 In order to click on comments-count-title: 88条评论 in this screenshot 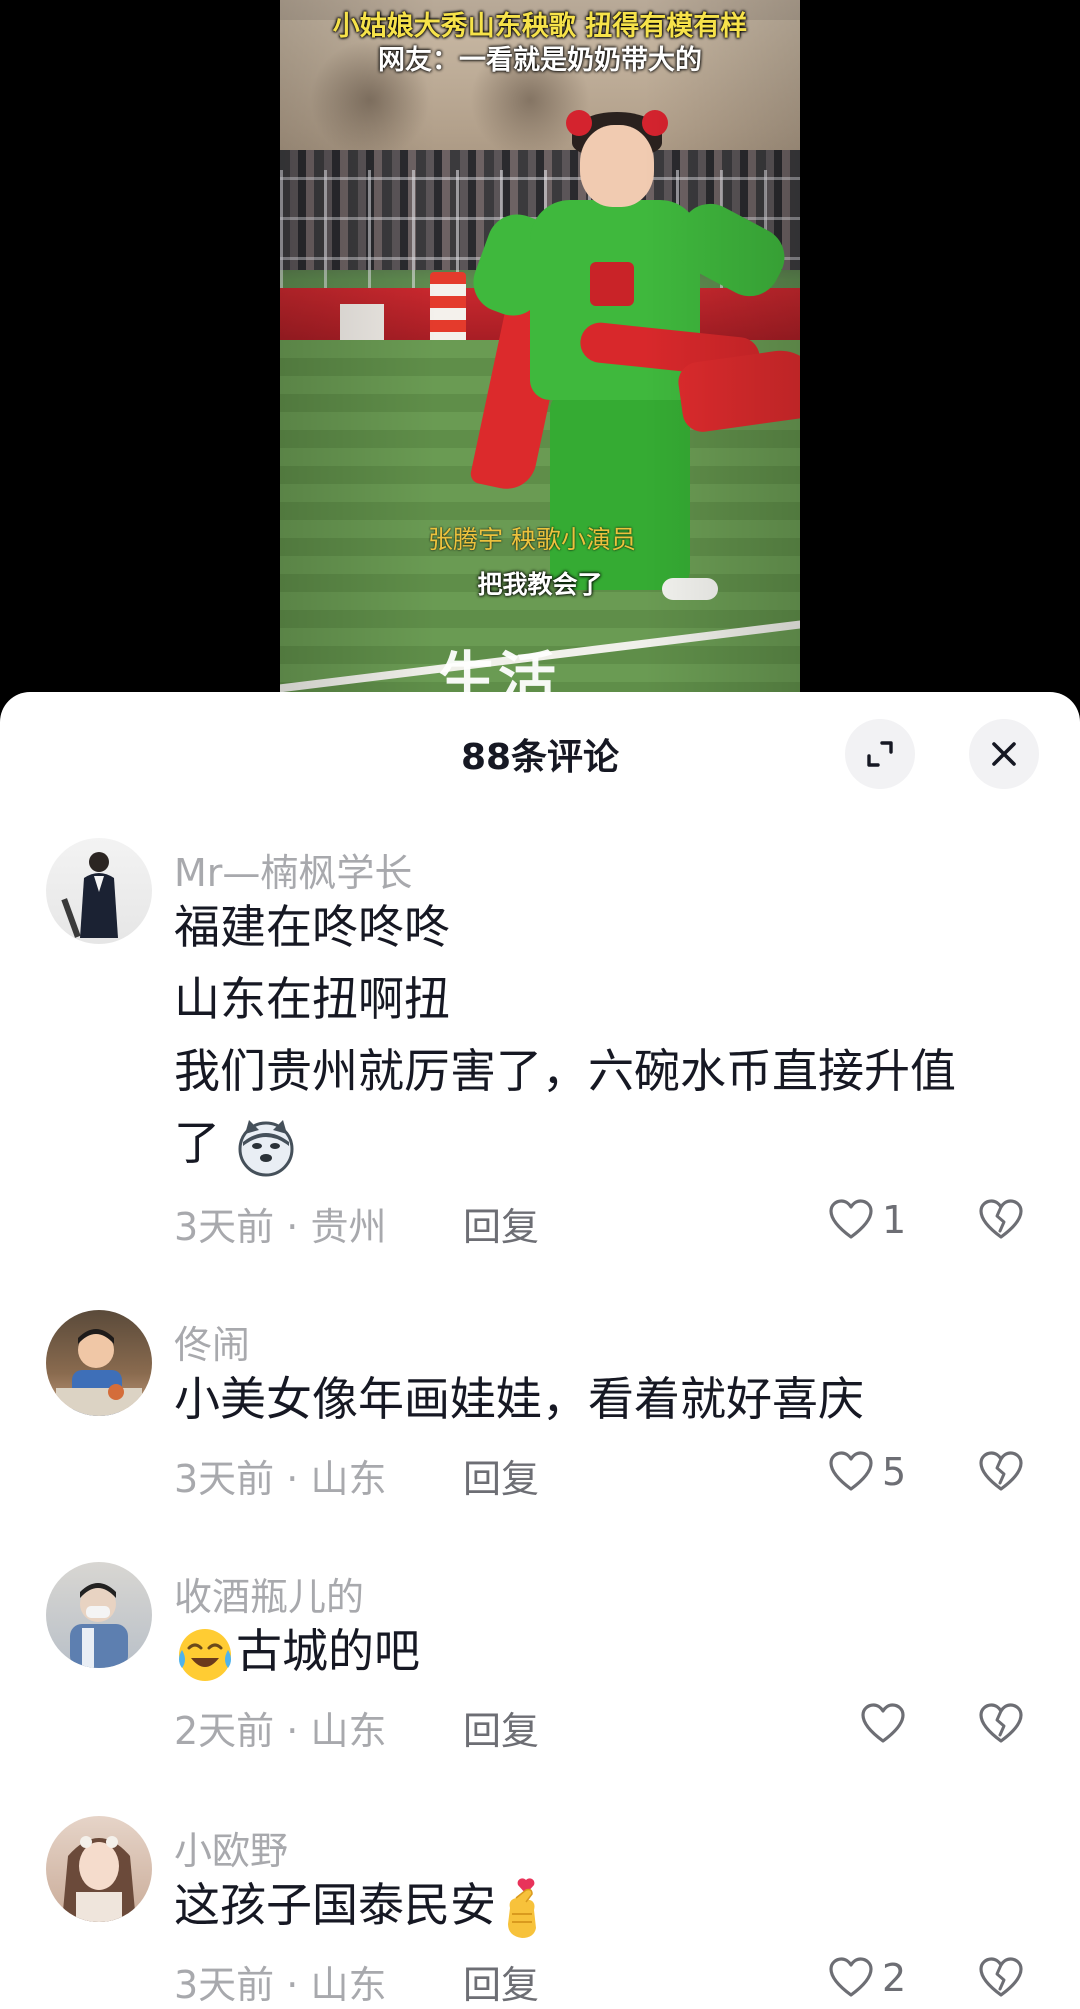, I will do `click(540, 757)`.